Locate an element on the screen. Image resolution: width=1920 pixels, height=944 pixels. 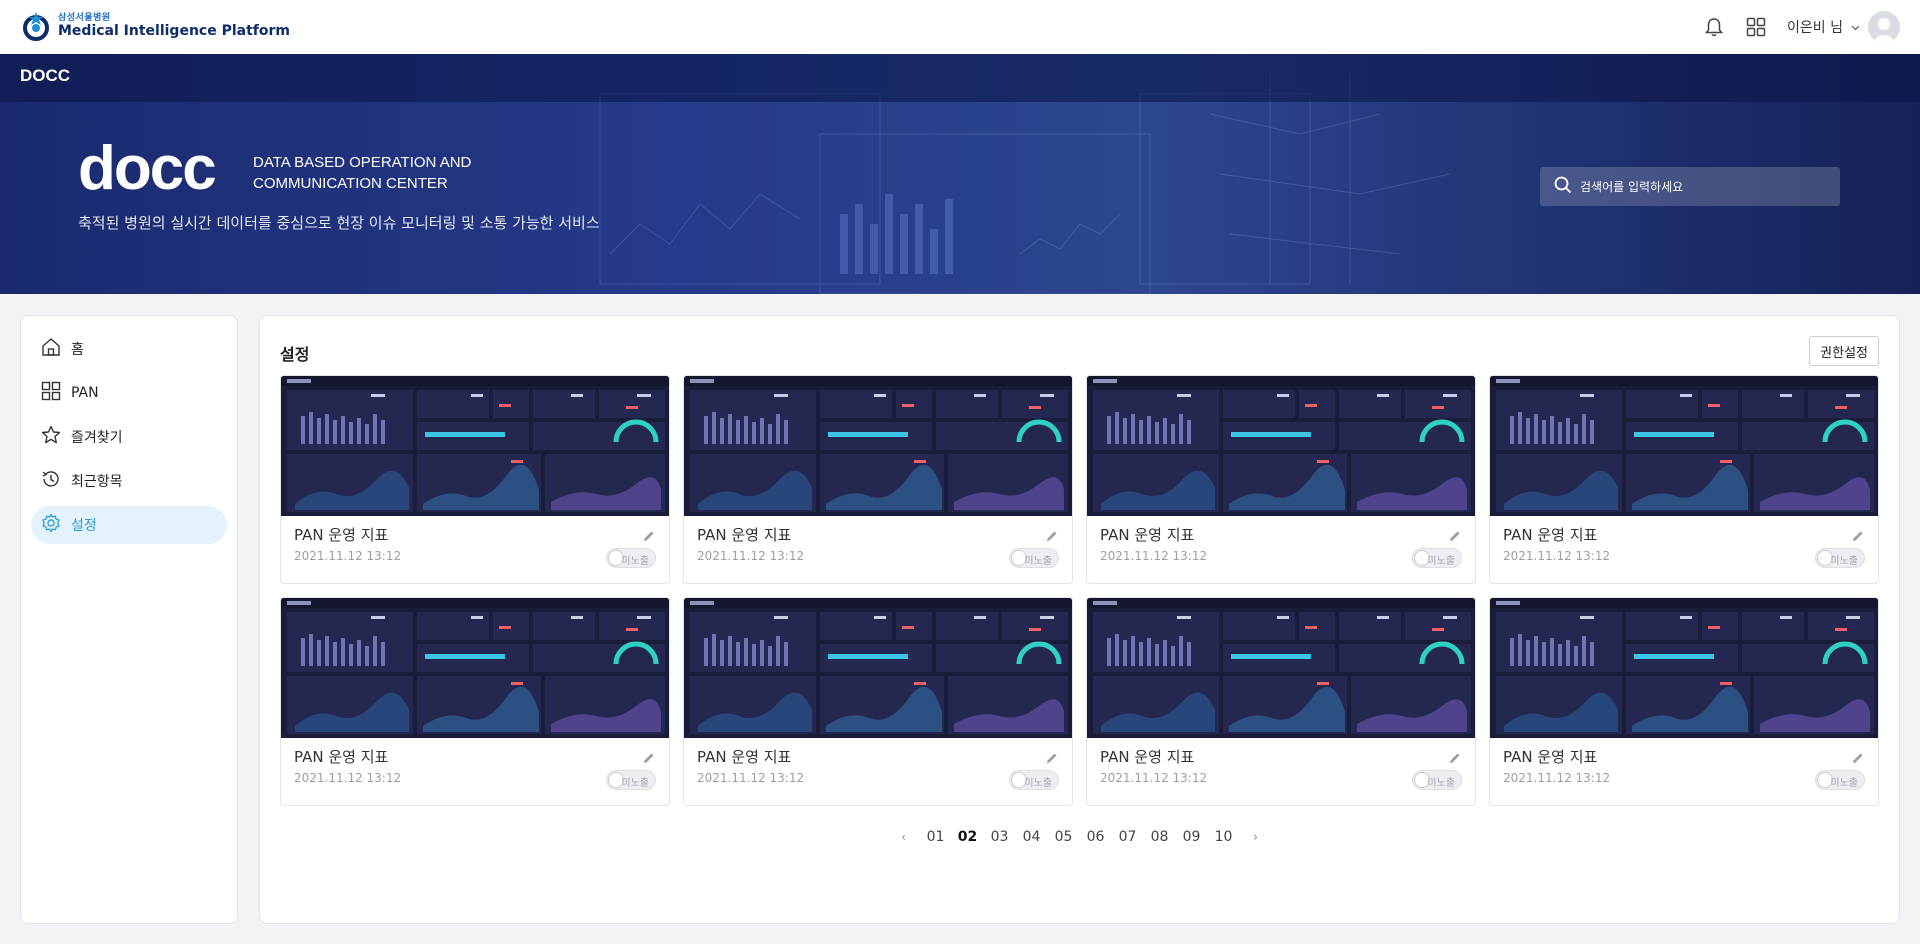
sidebar-item-favorites: 즐겨찾기 is located at coordinates (129, 437).